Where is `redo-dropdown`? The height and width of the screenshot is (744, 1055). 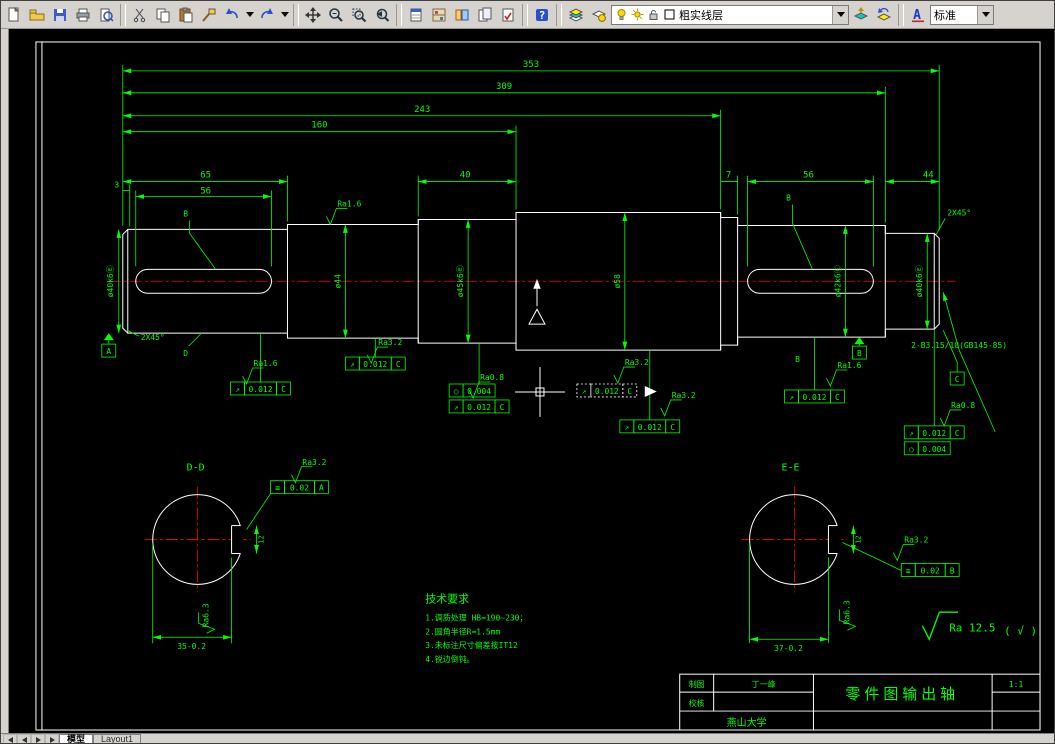 redo-dropdown is located at coordinates (284, 14).